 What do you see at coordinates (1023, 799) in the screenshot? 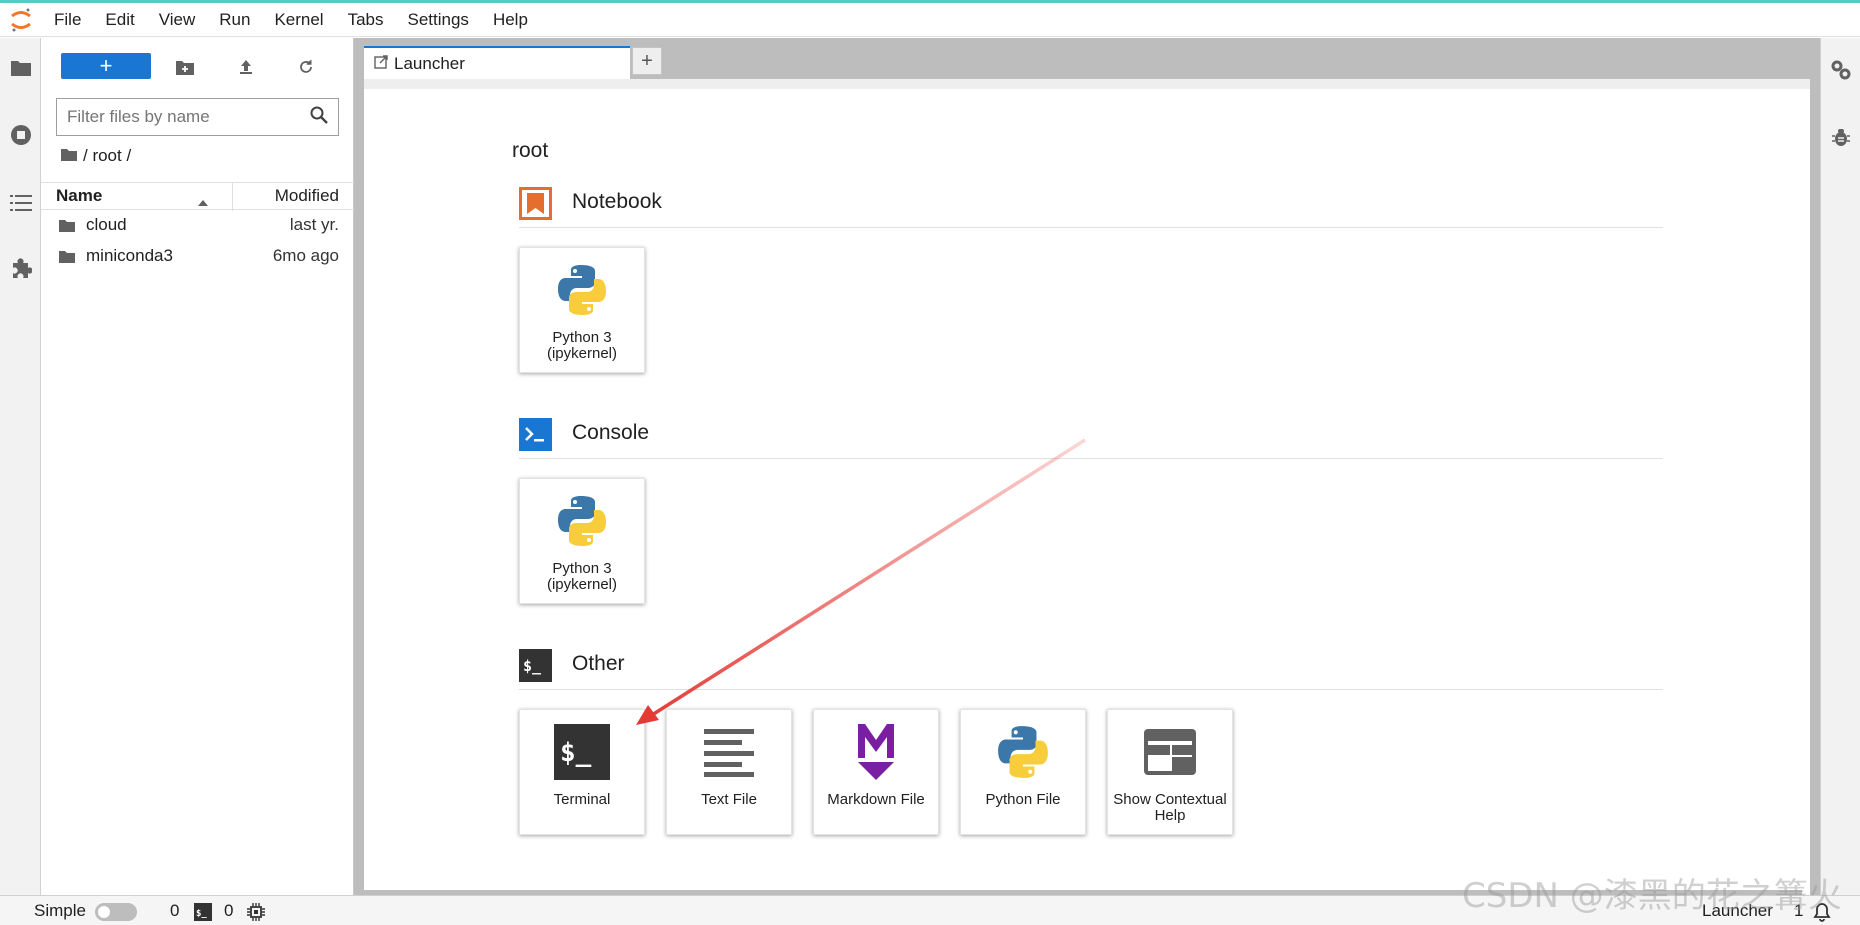
I see `card-label: Python File` at bounding box center [1023, 799].